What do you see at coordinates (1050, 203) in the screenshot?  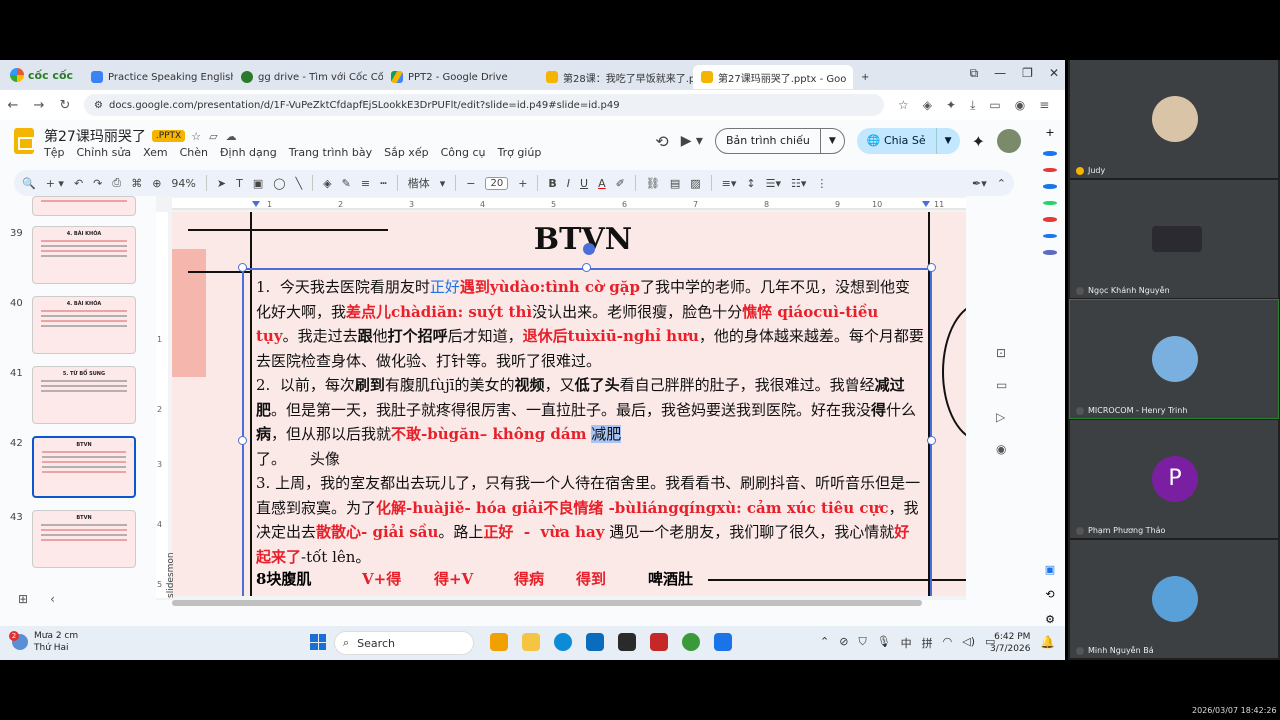 I see `chat-green-icon` at bounding box center [1050, 203].